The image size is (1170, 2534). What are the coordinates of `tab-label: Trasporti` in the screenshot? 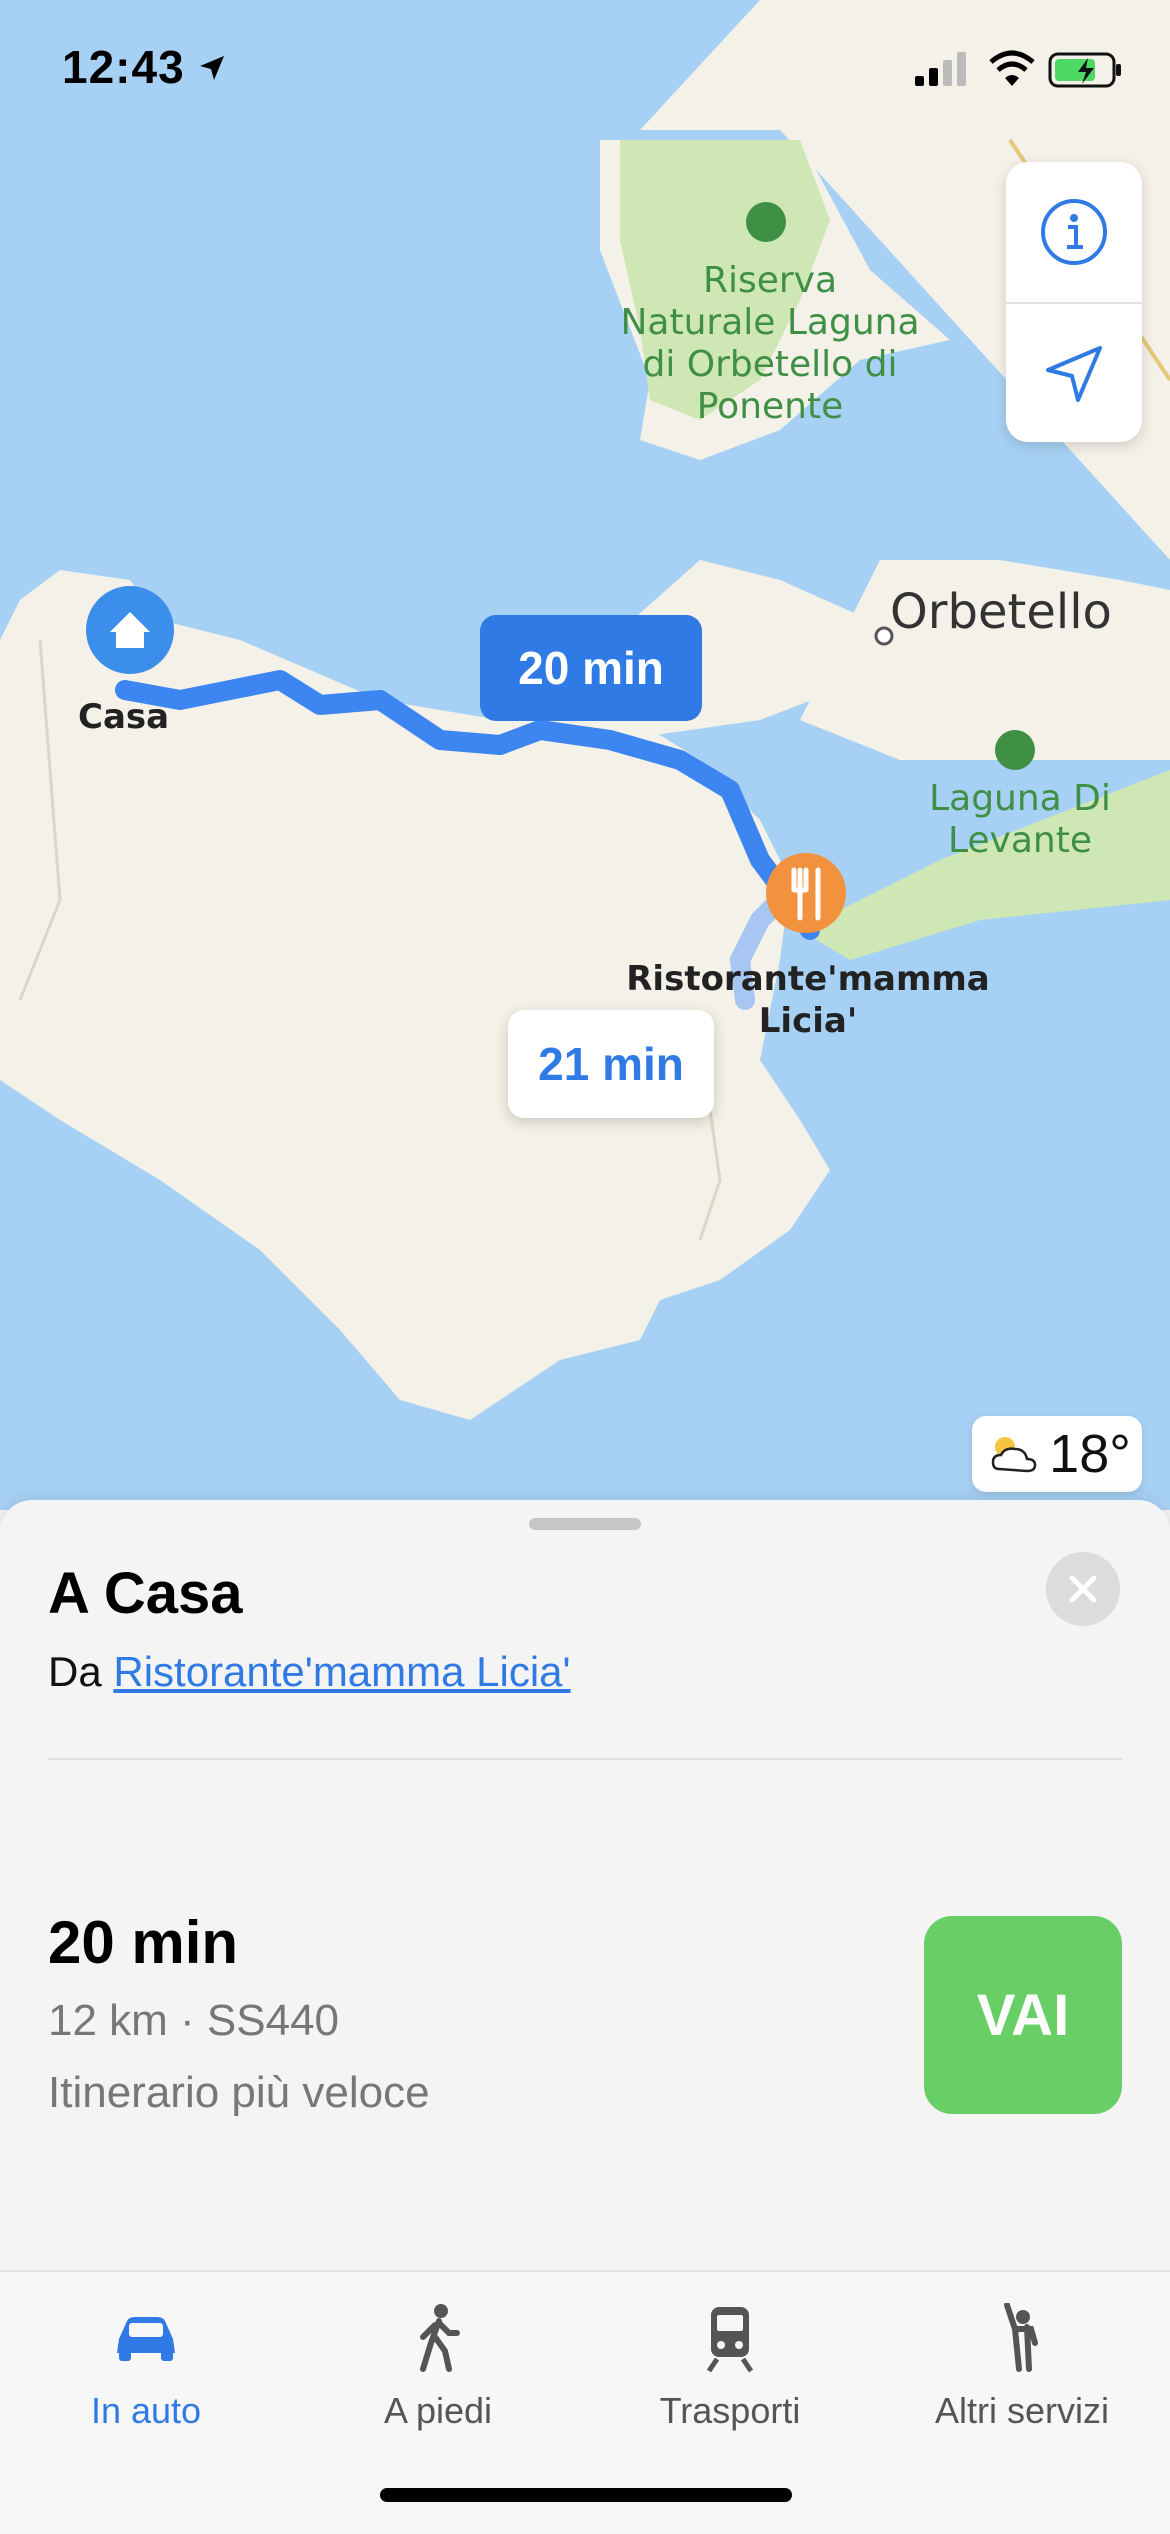 It's located at (730, 2410).